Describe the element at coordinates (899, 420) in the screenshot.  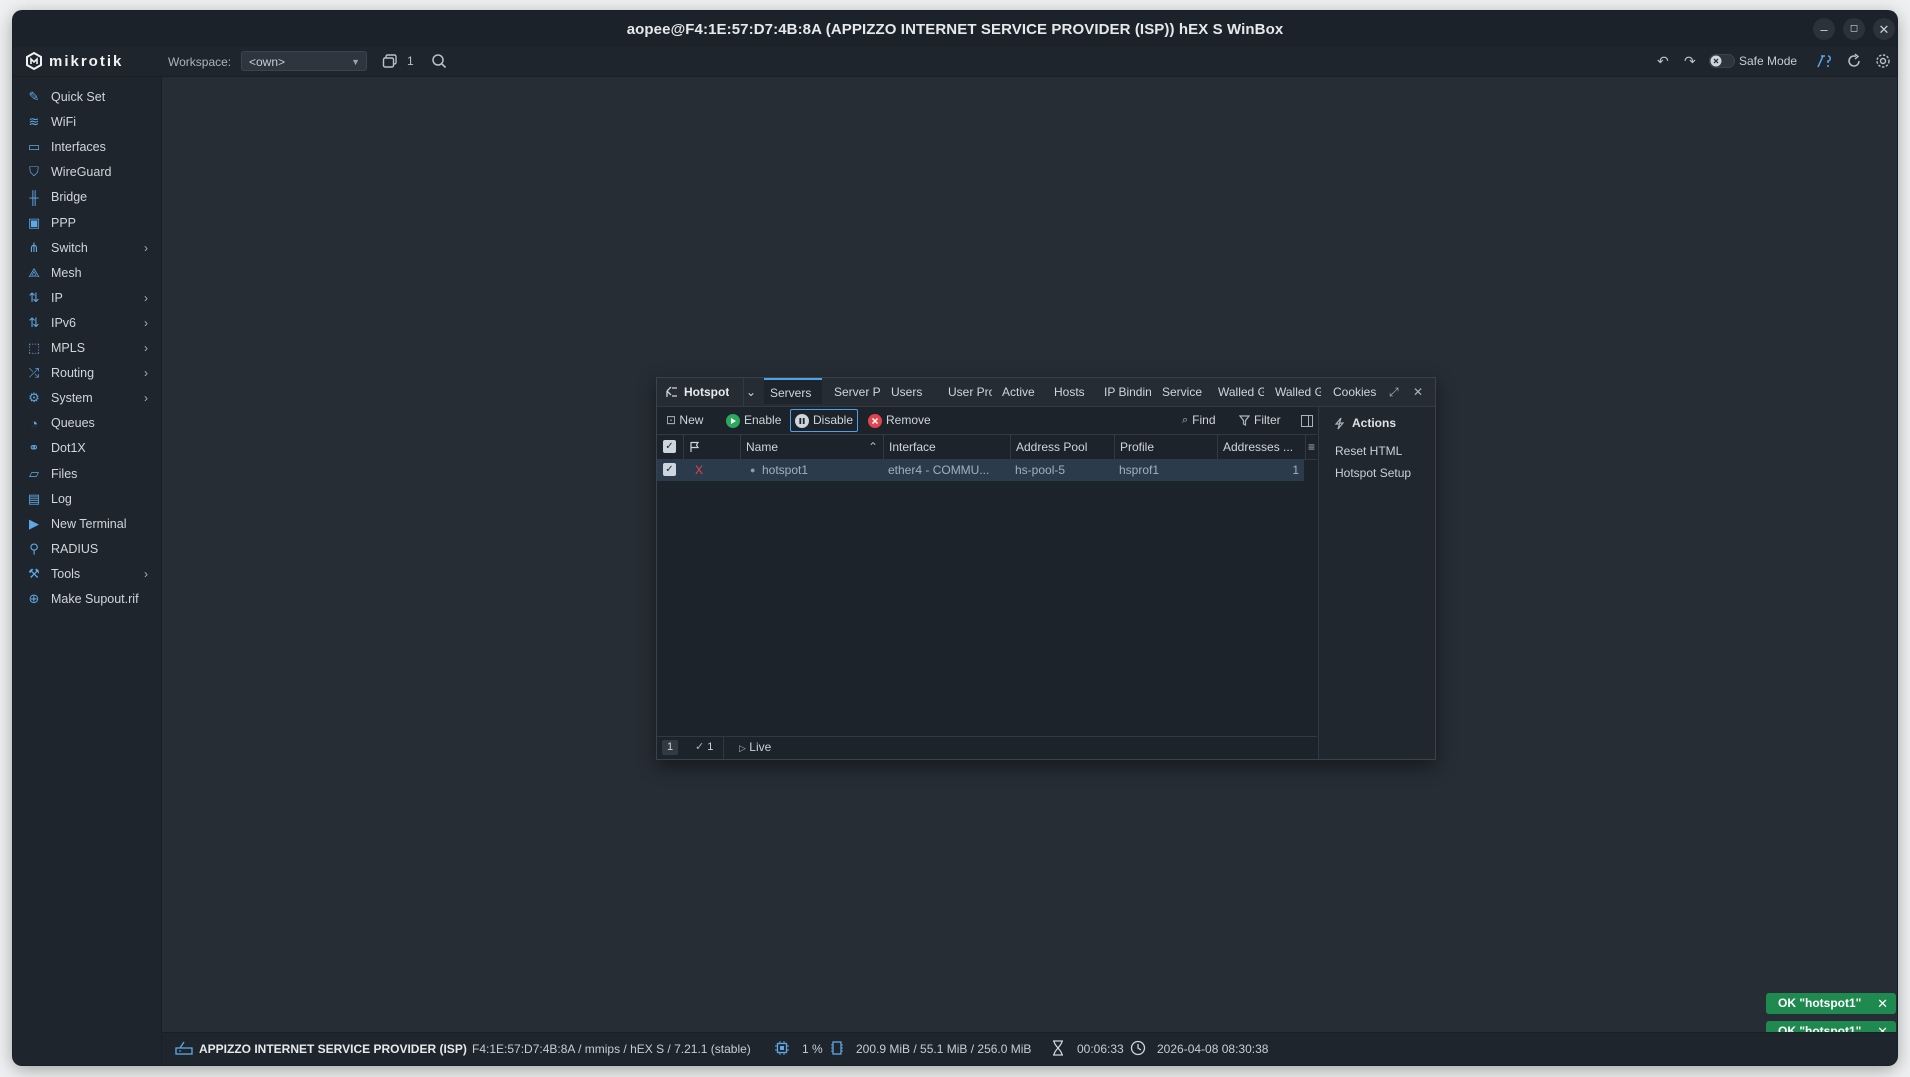
I see `remove-button: Remove` at that location.